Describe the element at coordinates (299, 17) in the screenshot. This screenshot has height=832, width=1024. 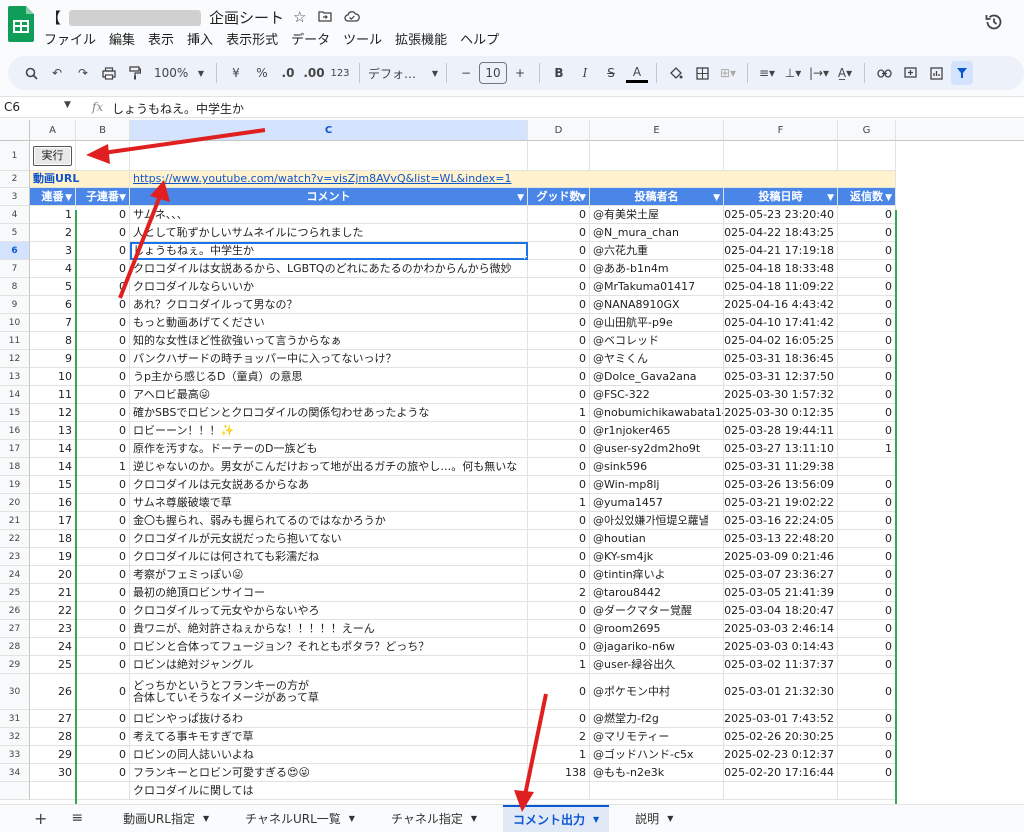
I see `star-icon: ☆` at that location.